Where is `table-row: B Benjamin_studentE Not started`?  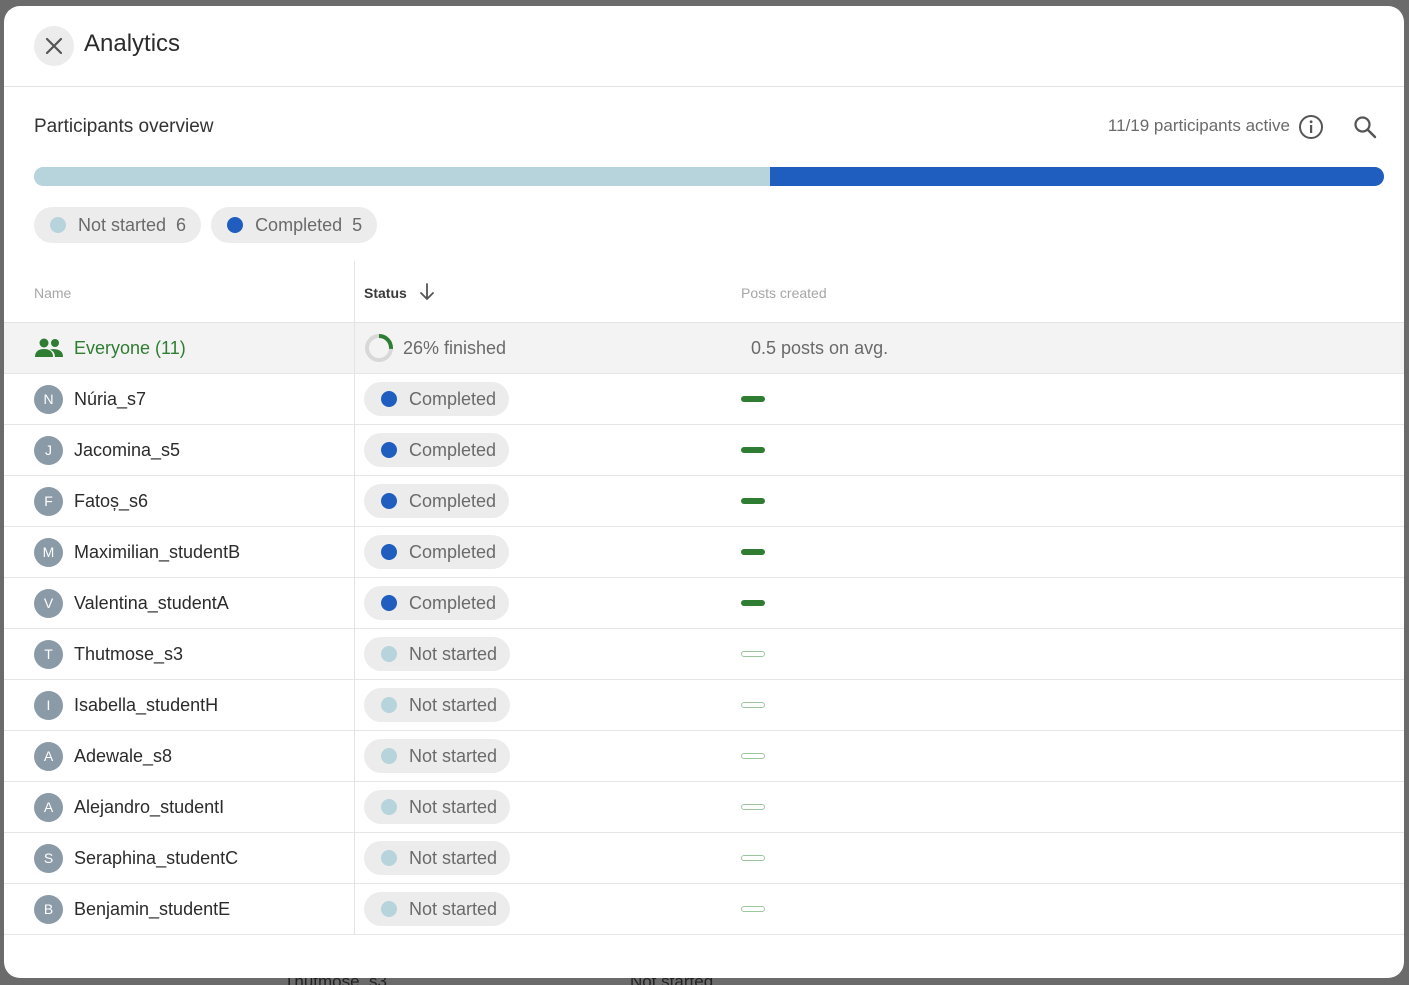 table-row: B Benjamin_studentE Not started is located at coordinates (704, 909).